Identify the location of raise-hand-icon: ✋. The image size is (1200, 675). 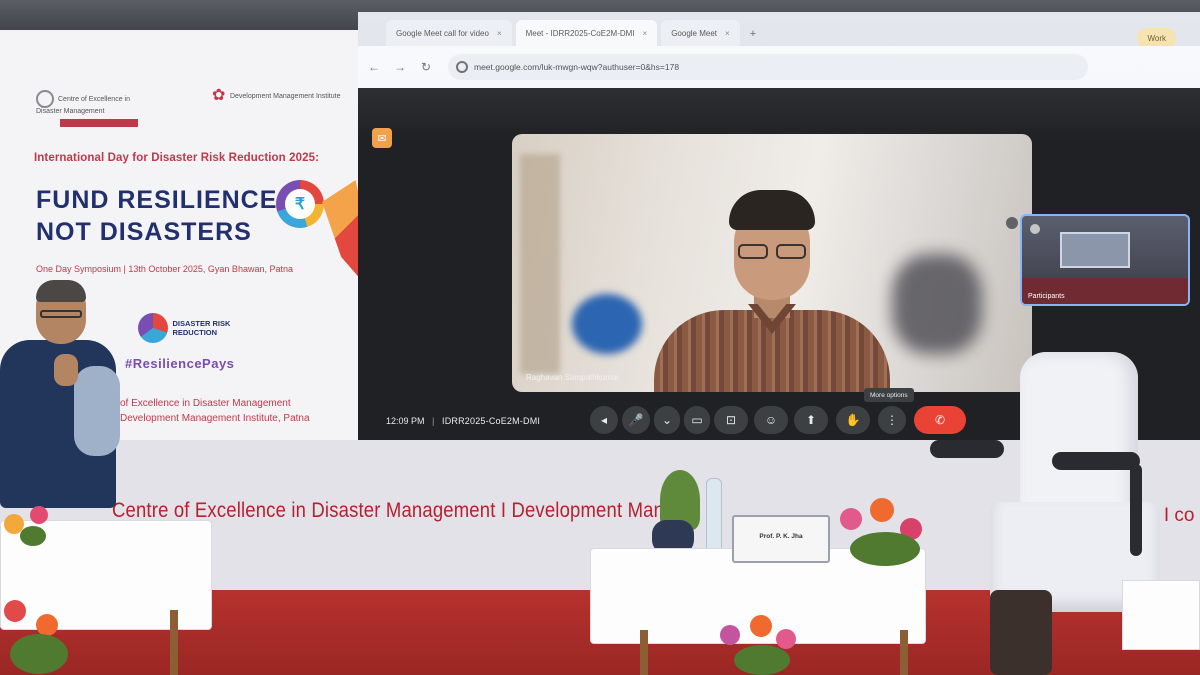
(853, 420).